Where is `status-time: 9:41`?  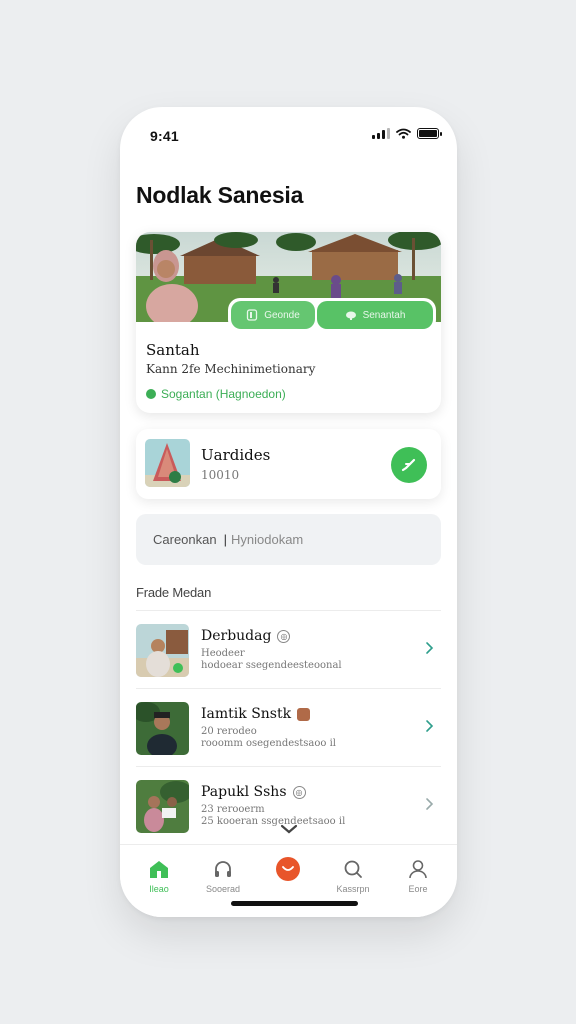 status-time: 9:41 is located at coordinates (164, 136).